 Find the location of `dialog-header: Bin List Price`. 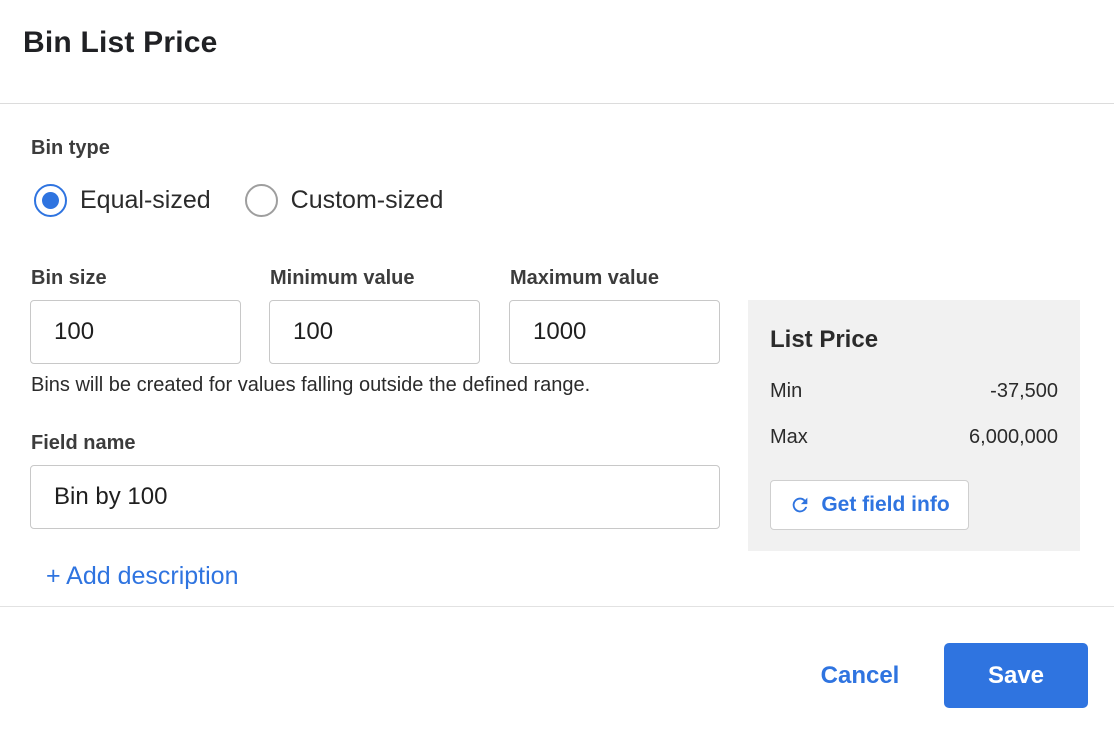

dialog-header: Bin List Price is located at coordinates (557, 52).